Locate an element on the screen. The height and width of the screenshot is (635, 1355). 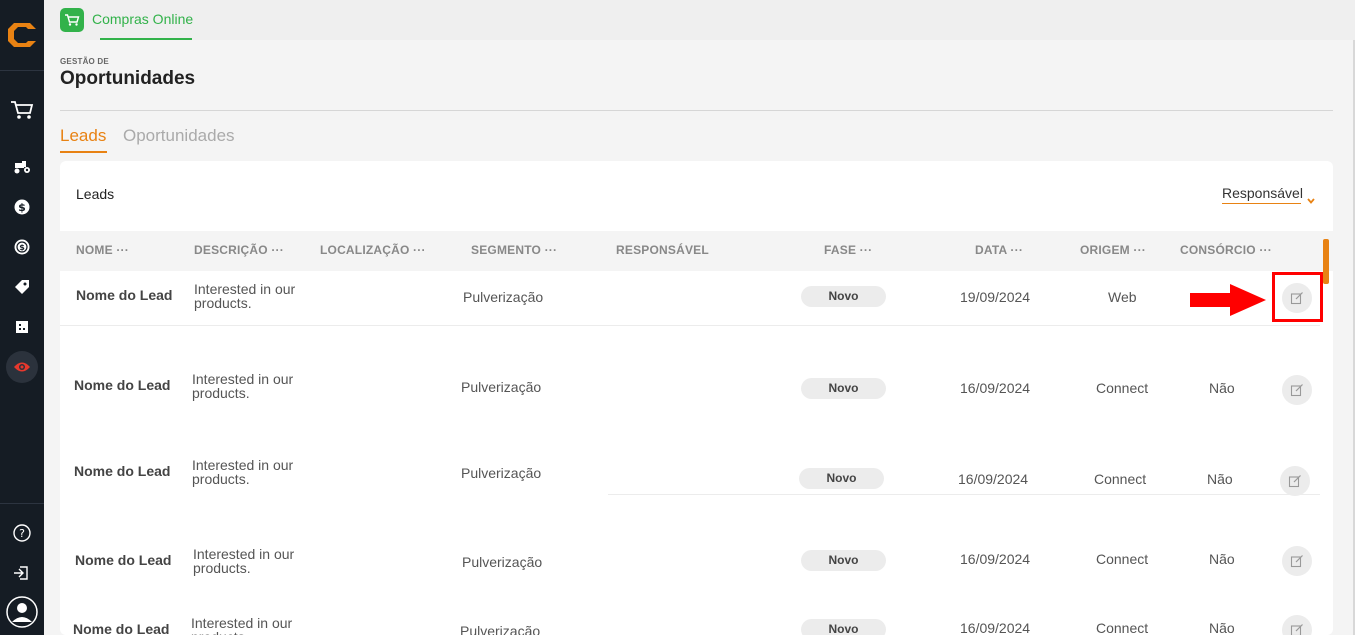
col-consorcio: CONSÓRCIO ··· is located at coordinates (1226, 250).